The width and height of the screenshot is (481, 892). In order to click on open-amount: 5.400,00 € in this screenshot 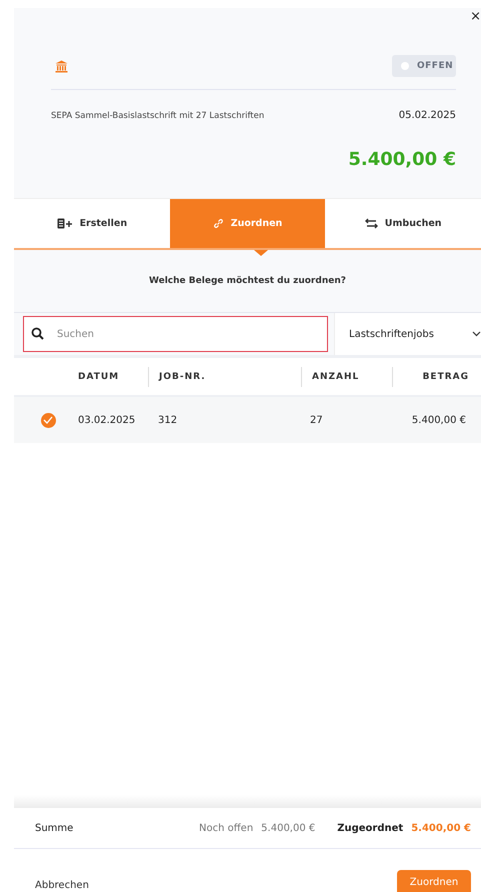, I will do `click(288, 828)`.